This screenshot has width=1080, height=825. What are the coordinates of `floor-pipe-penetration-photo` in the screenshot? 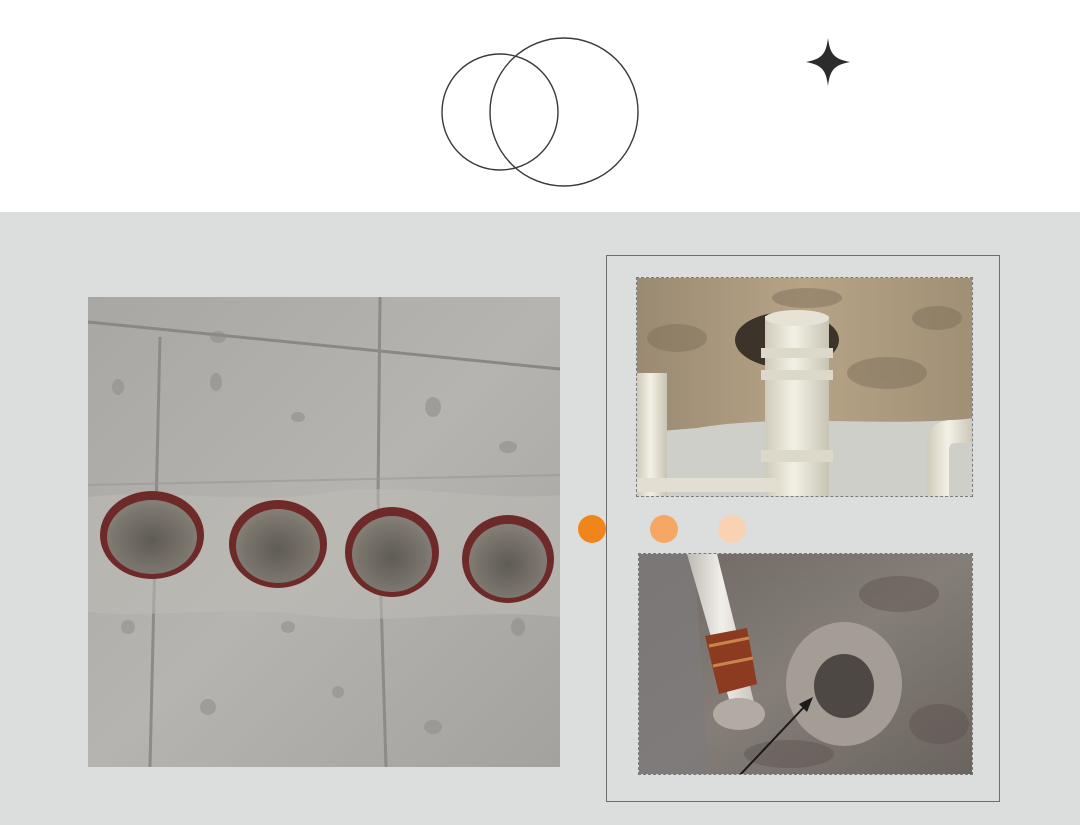 It's located at (805, 664).